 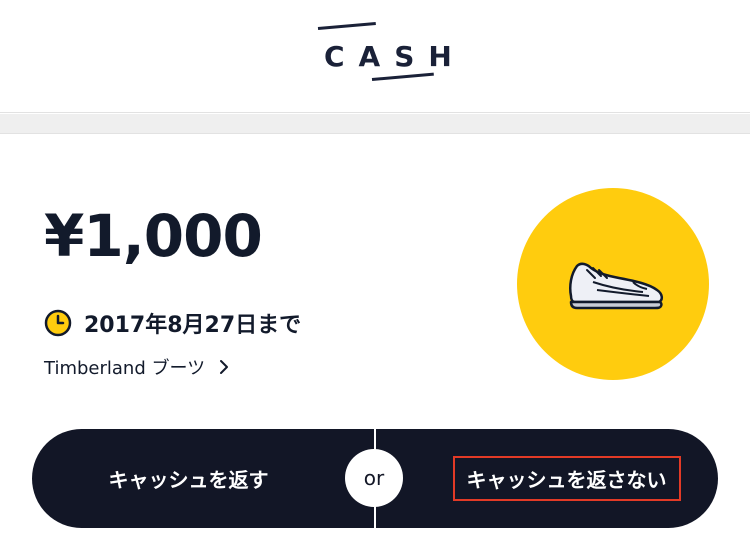 I want to click on item-image, so click(x=613, y=284).